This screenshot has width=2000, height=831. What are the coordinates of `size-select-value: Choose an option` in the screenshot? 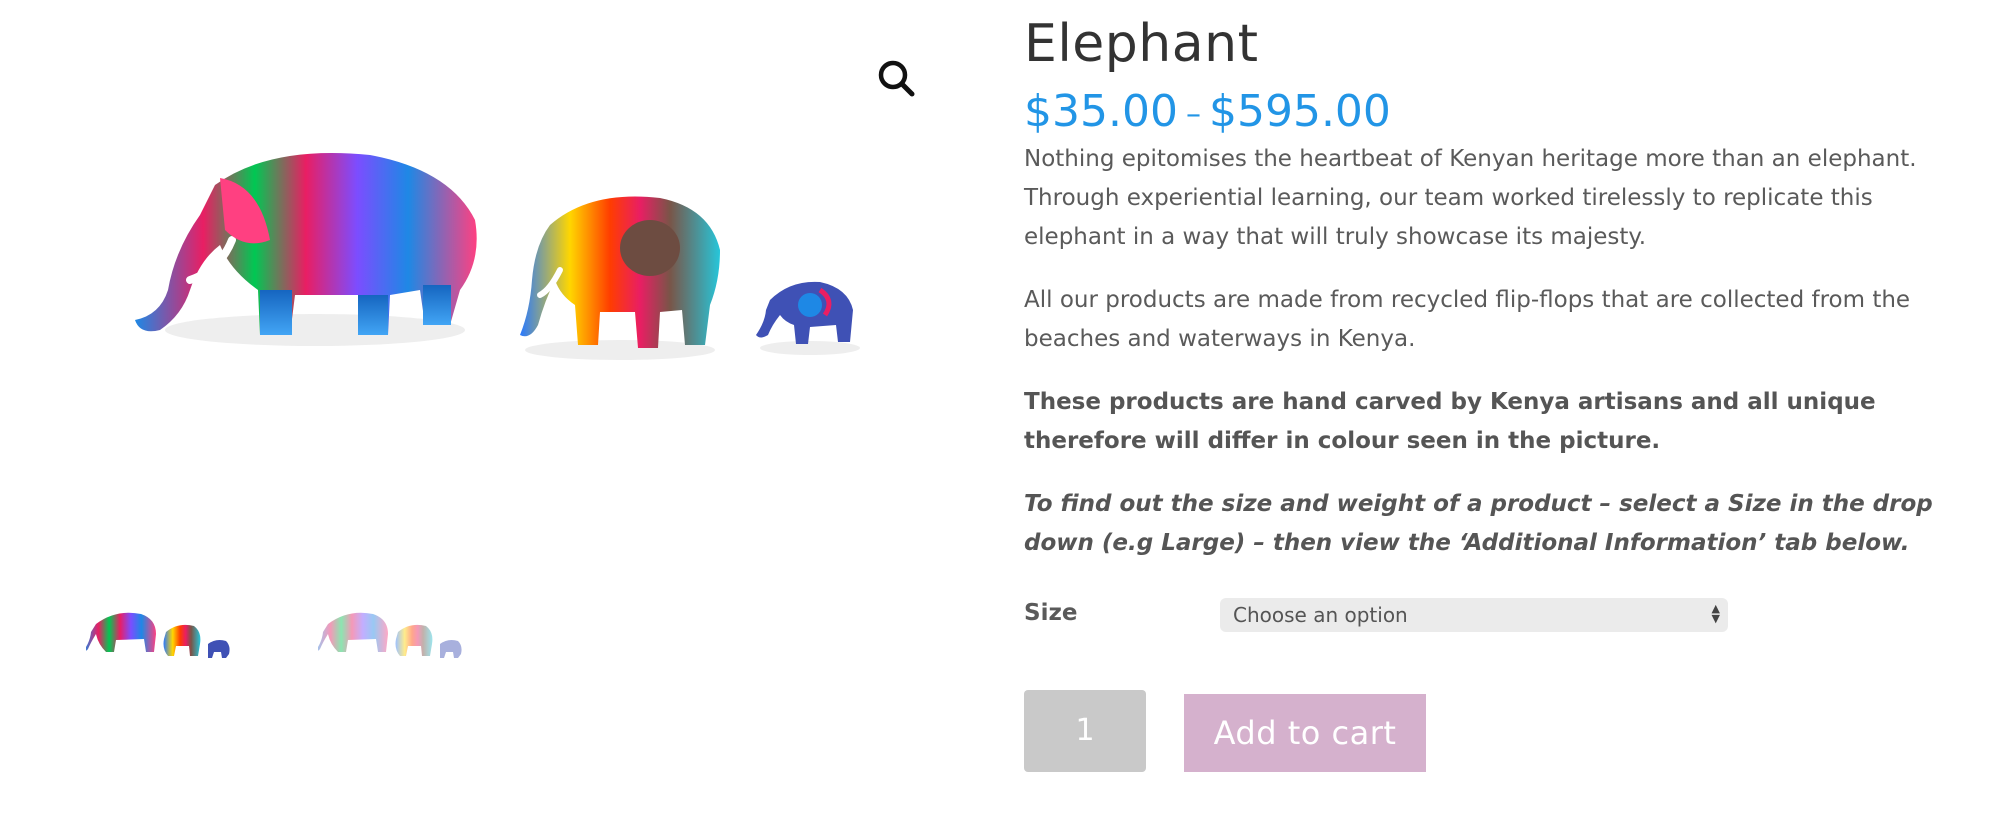 It's located at (1320, 615).